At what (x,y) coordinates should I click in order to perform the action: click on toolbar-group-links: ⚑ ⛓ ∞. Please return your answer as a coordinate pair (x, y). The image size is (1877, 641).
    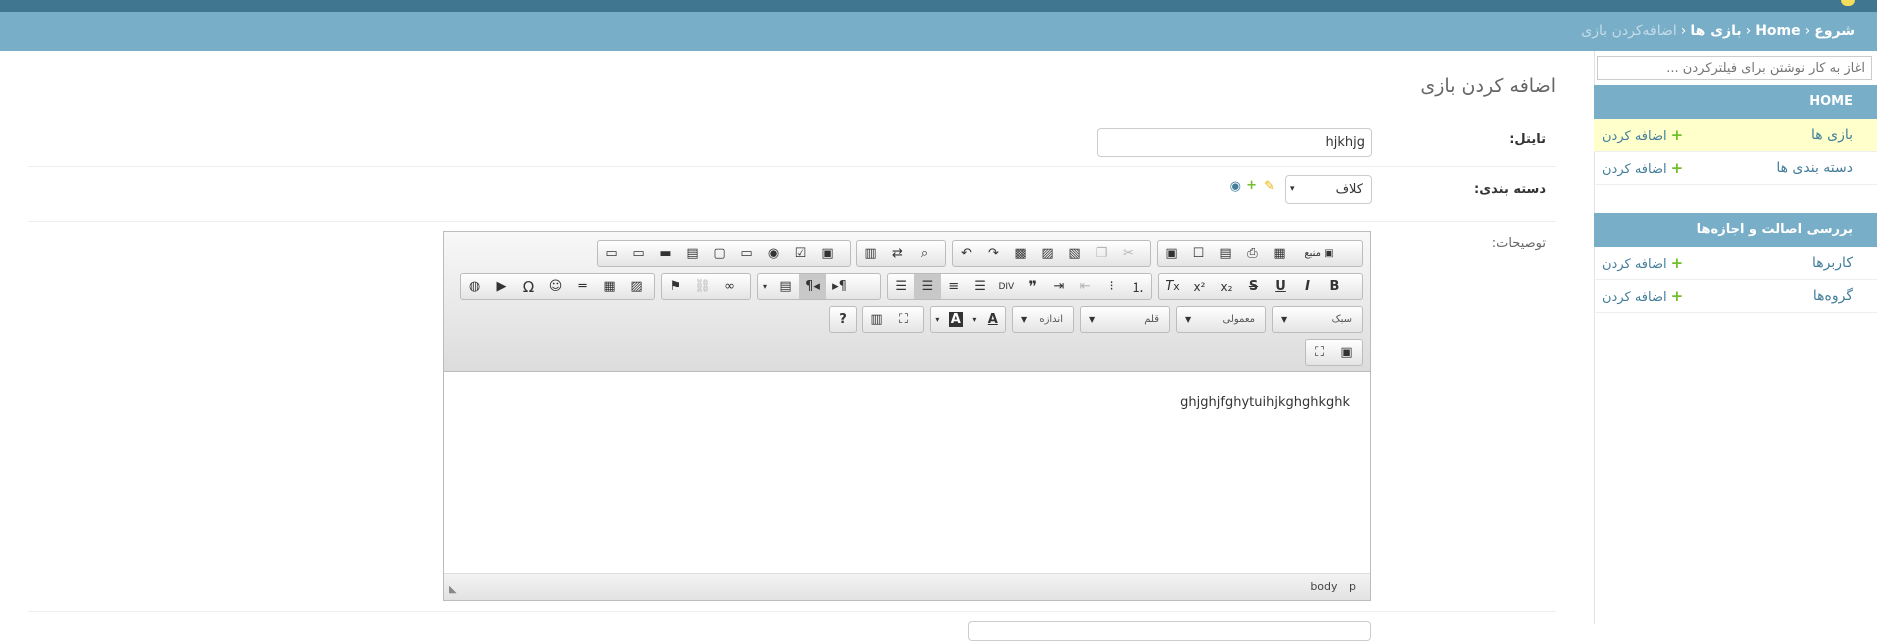
    Looking at the image, I should click on (706, 286).